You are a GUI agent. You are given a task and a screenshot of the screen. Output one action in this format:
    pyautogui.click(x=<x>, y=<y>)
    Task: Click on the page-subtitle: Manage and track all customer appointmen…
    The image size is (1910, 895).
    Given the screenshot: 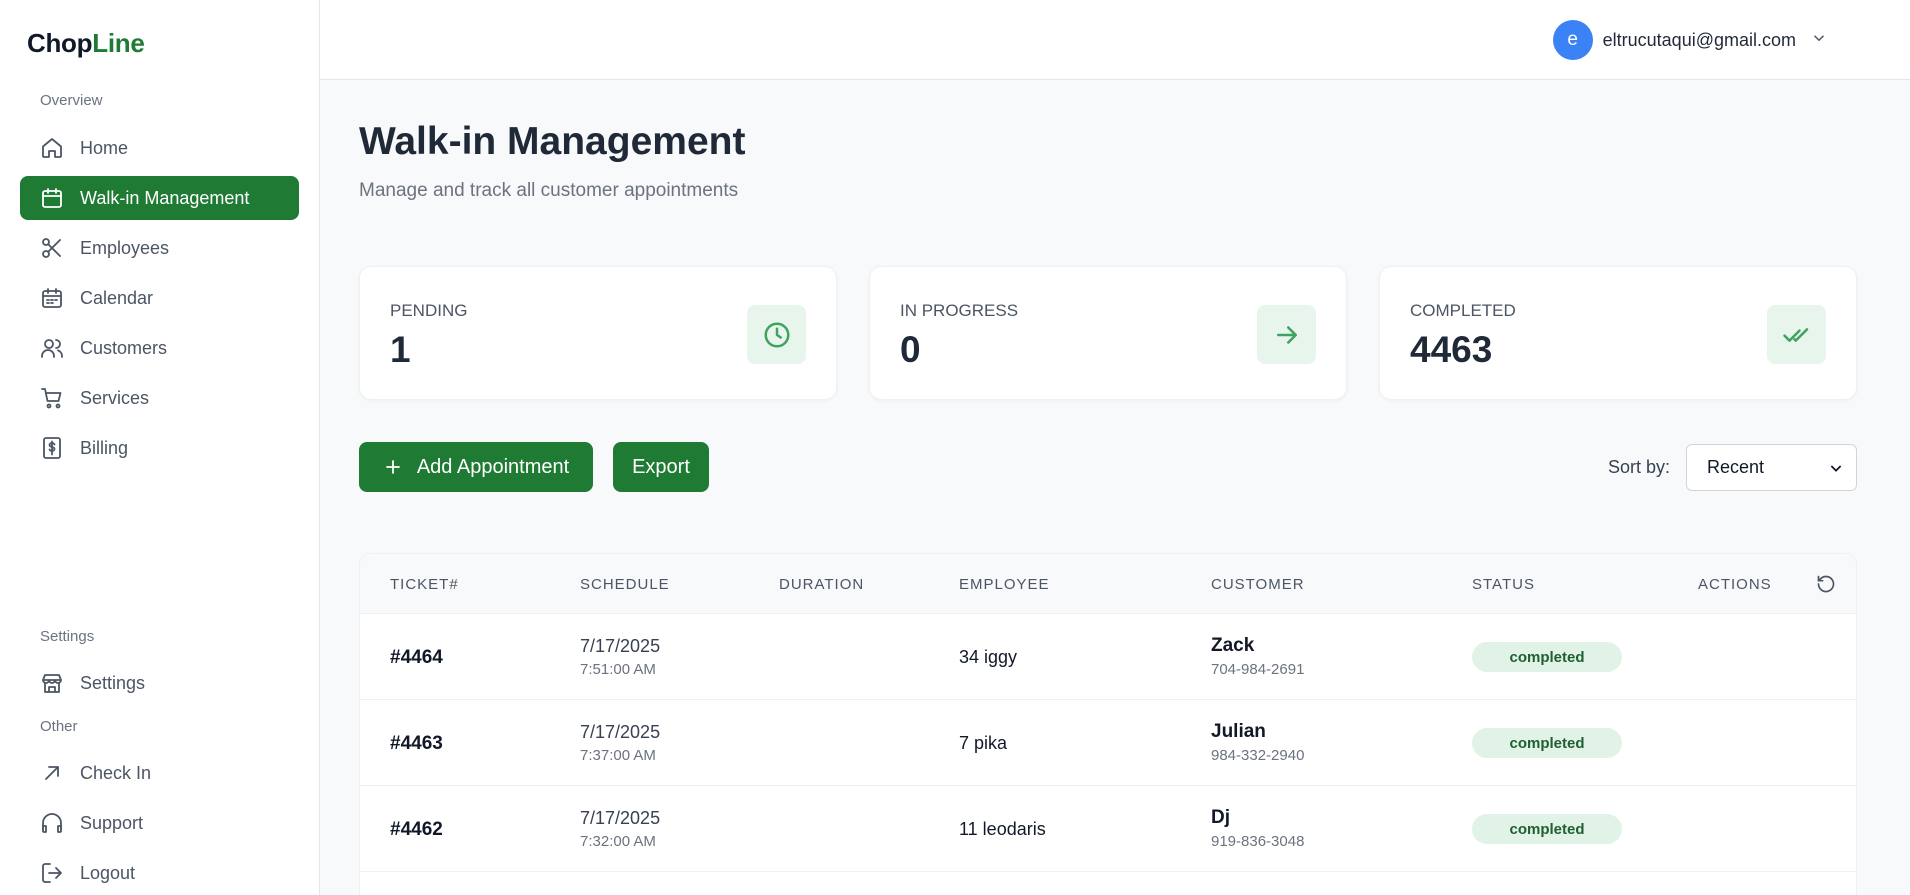 What is the action you would take?
    pyautogui.click(x=549, y=190)
    